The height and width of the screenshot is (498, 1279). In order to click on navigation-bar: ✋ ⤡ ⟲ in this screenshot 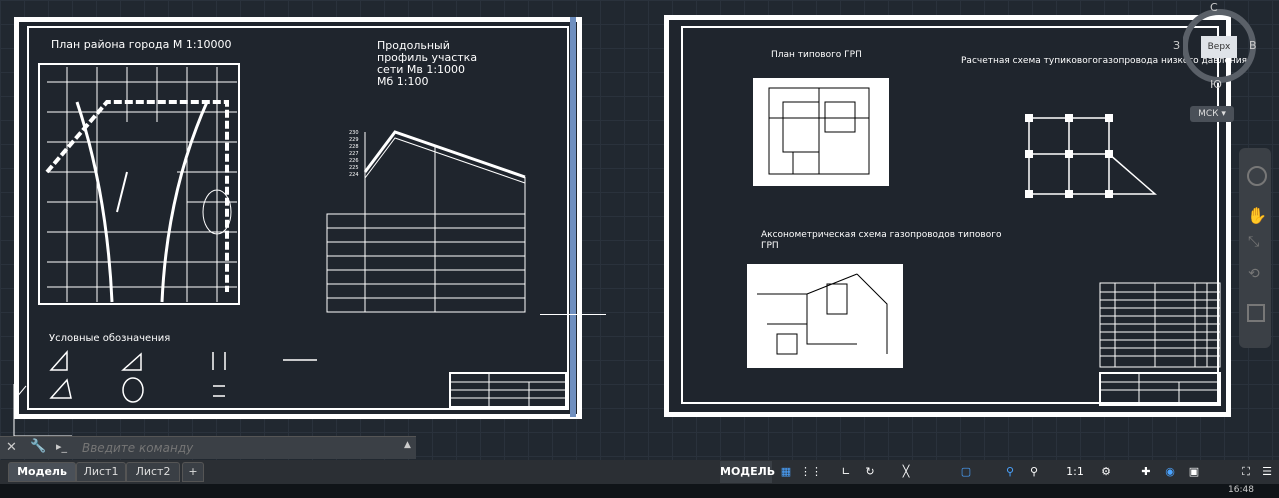, I will do `click(1255, 248)`.